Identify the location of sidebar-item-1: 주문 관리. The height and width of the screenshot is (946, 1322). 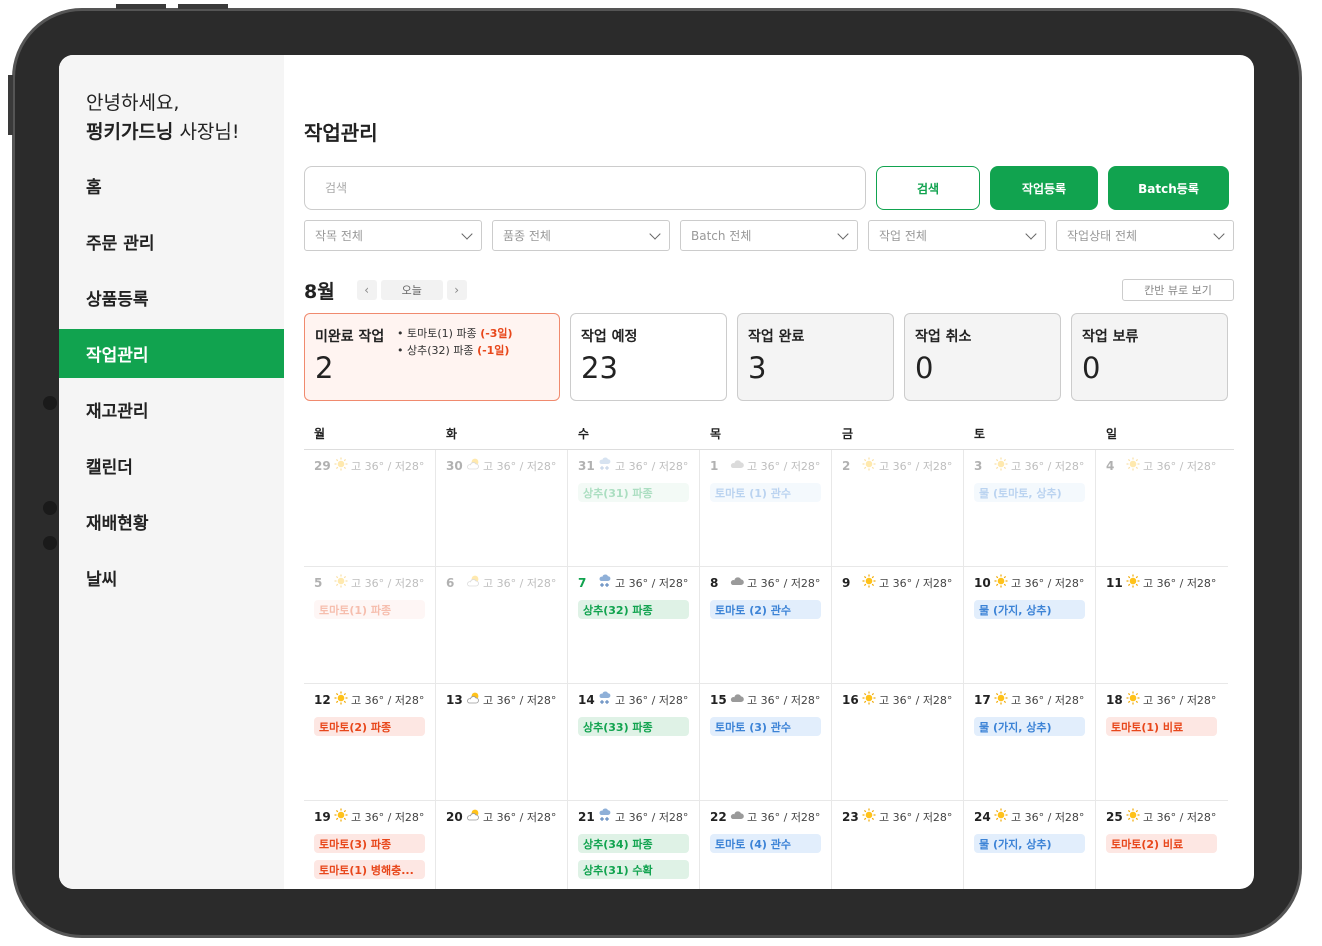
(171, 241).